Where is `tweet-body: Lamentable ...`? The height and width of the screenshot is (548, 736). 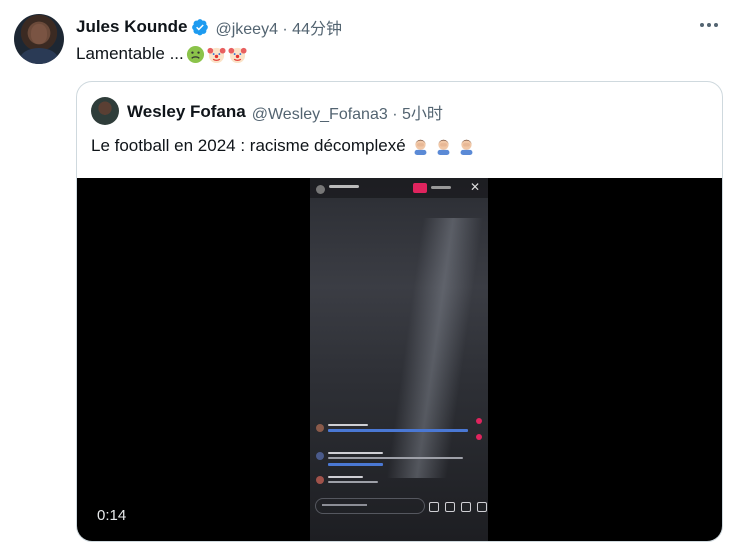
tweet-body: Lamentable ... is located at coordinates (161, 54).